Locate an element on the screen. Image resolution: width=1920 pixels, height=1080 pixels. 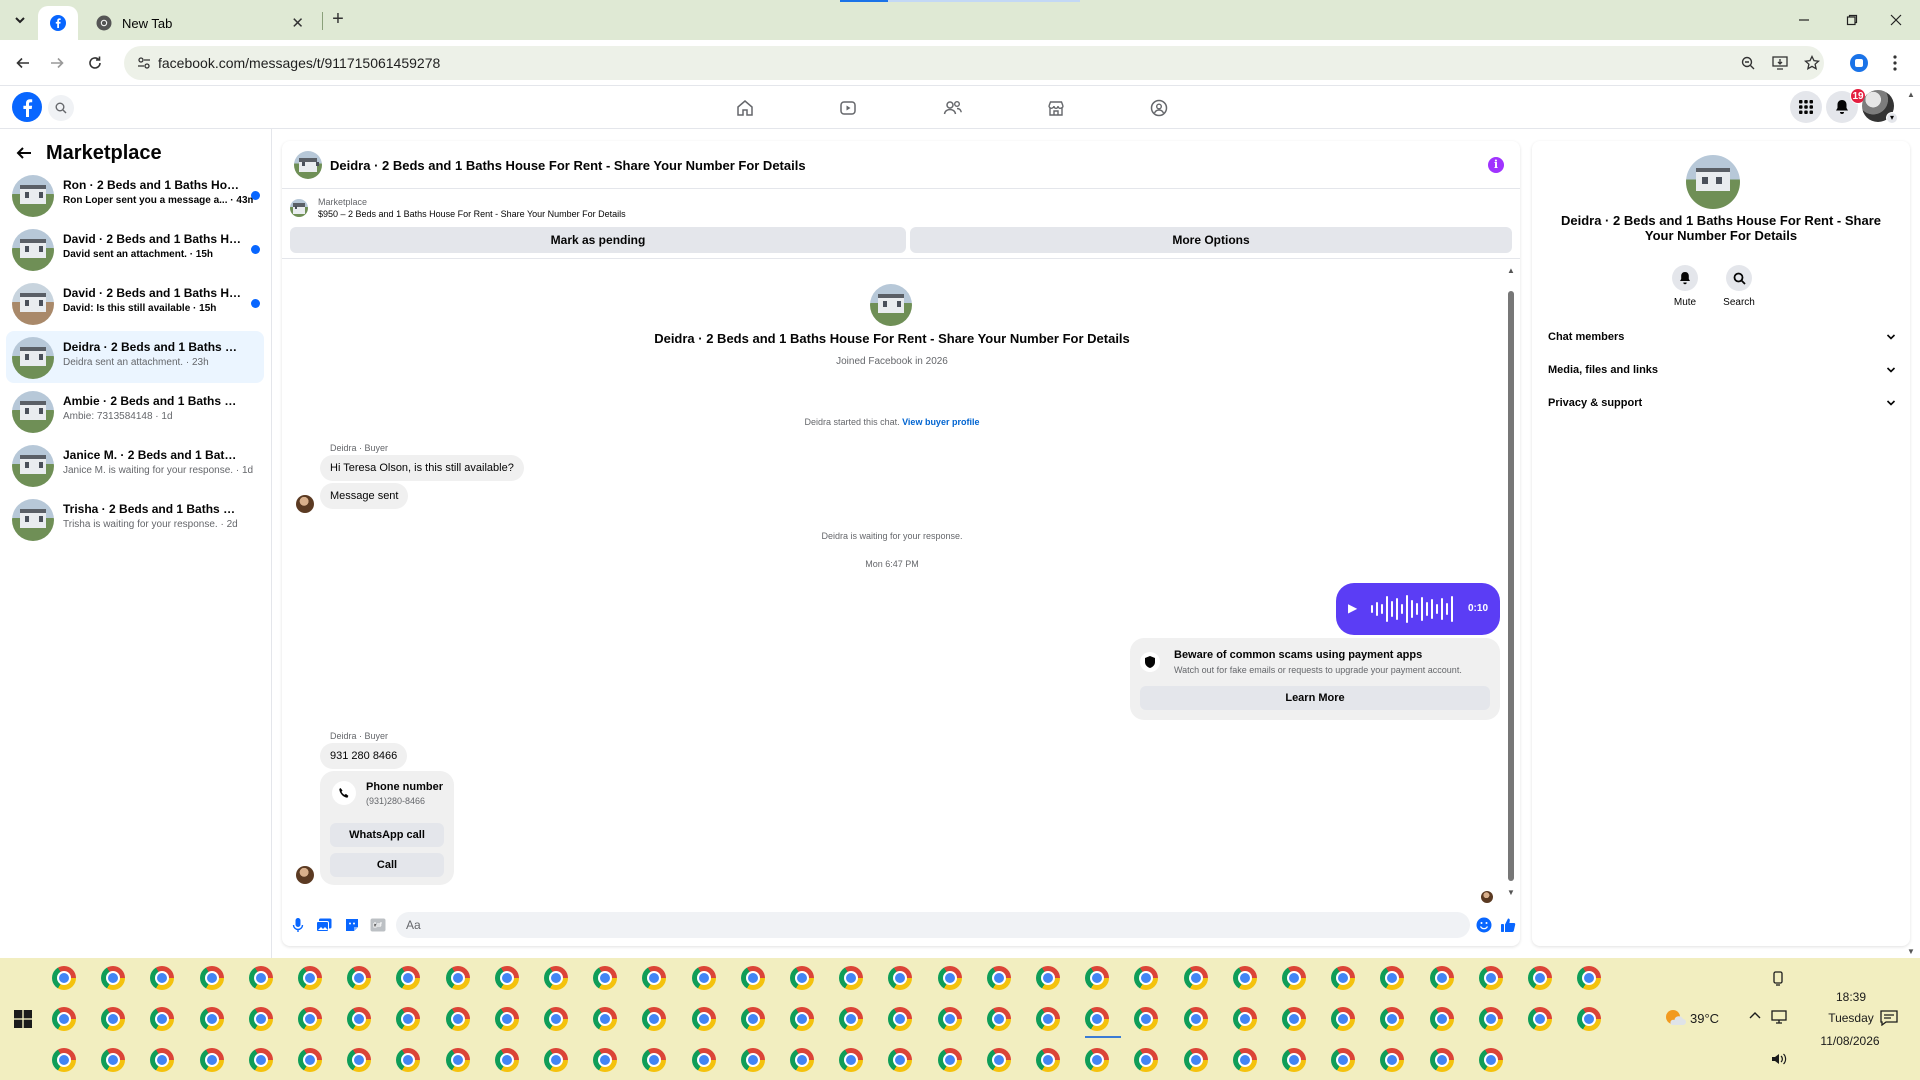
chat-scrollbar is located at coordinates (1511, 586).